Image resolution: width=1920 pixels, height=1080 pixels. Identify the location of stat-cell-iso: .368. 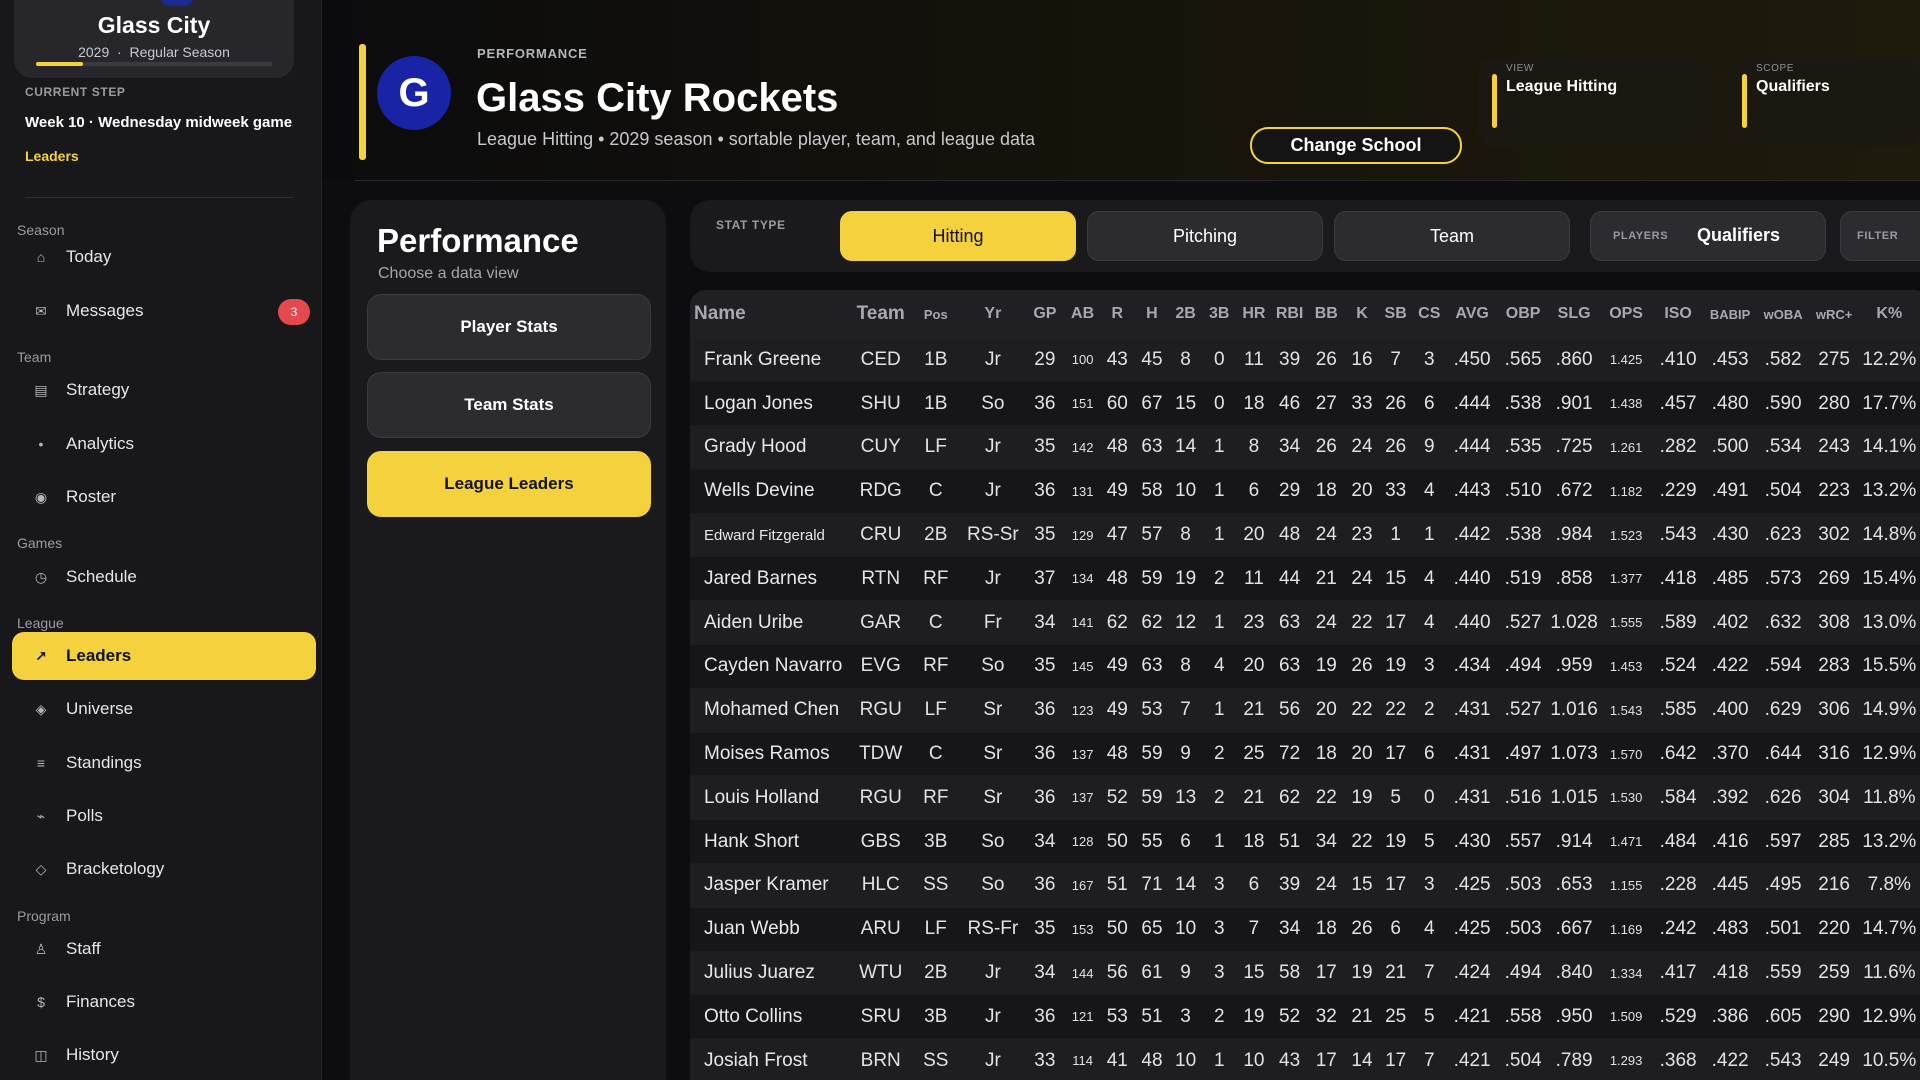
(1678, 1059).